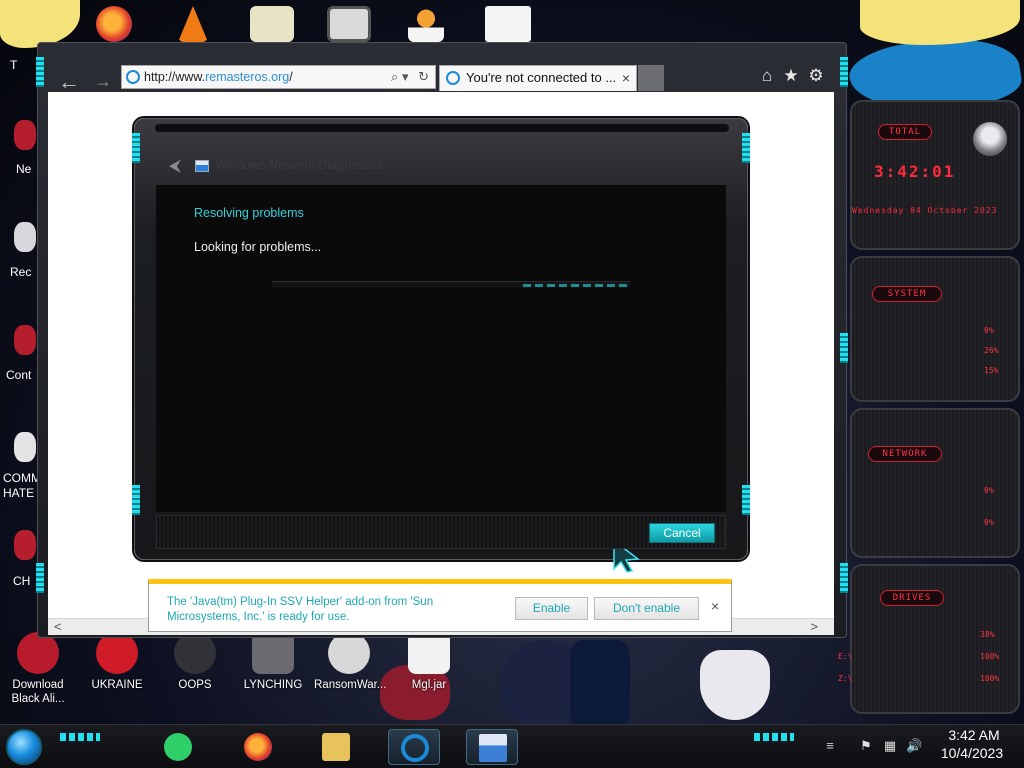 The width and height of the screenshot is (1024, 768). I want to click on wallpaper-art, so click(735, 685).